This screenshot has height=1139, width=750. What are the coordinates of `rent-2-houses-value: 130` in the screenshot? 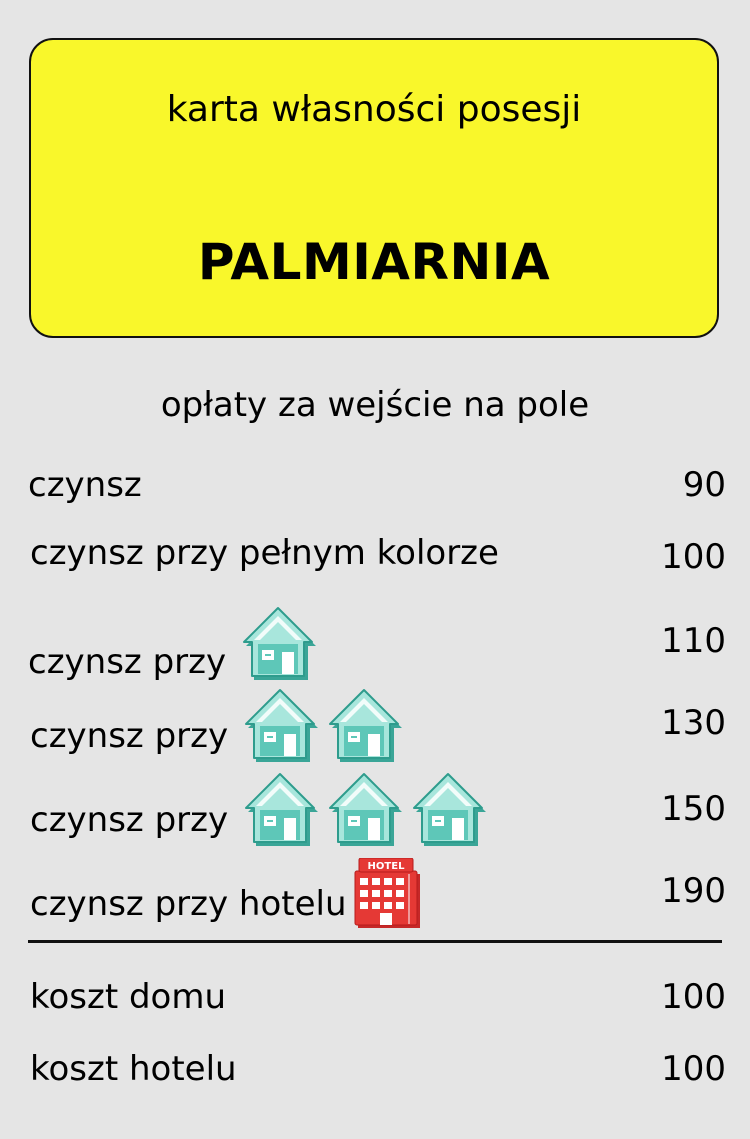 It's located at (693, 723).